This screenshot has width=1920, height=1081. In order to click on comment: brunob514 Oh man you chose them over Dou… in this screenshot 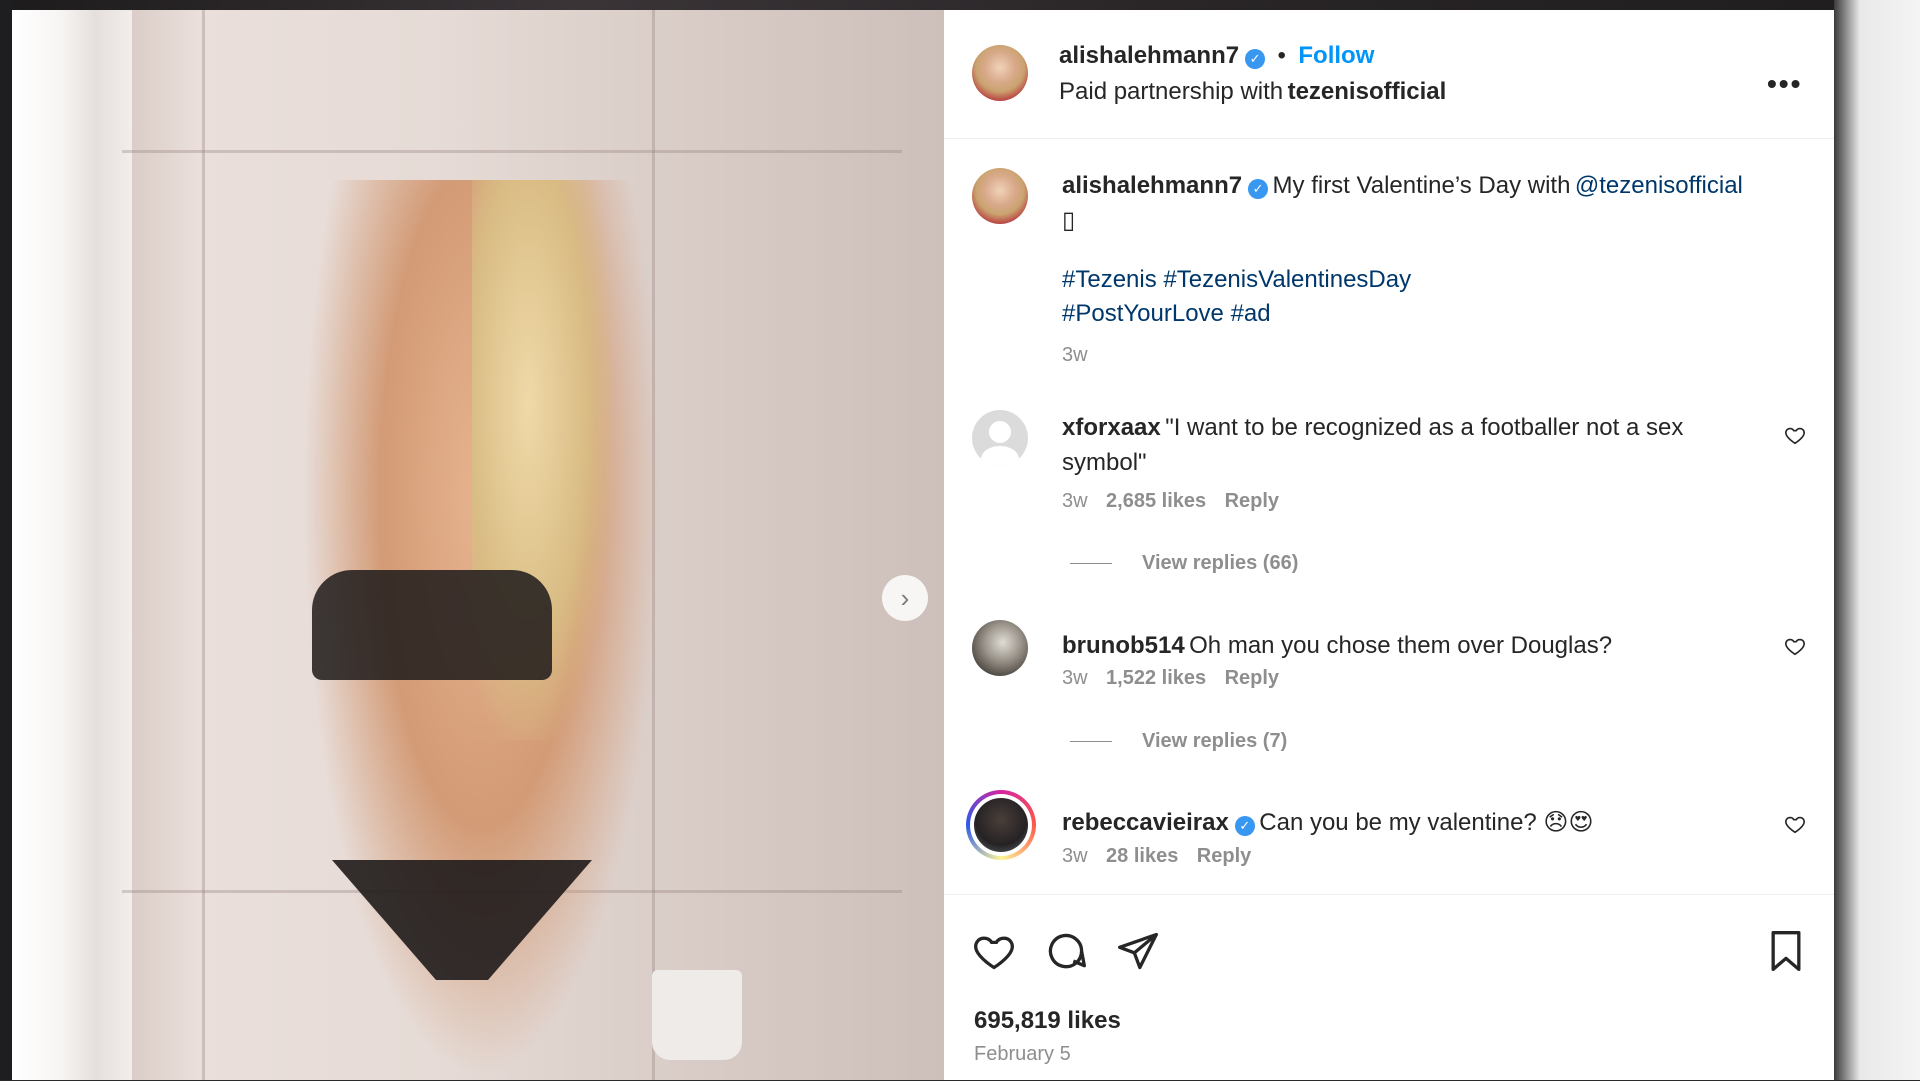, I will do `click(1387, 647)`.